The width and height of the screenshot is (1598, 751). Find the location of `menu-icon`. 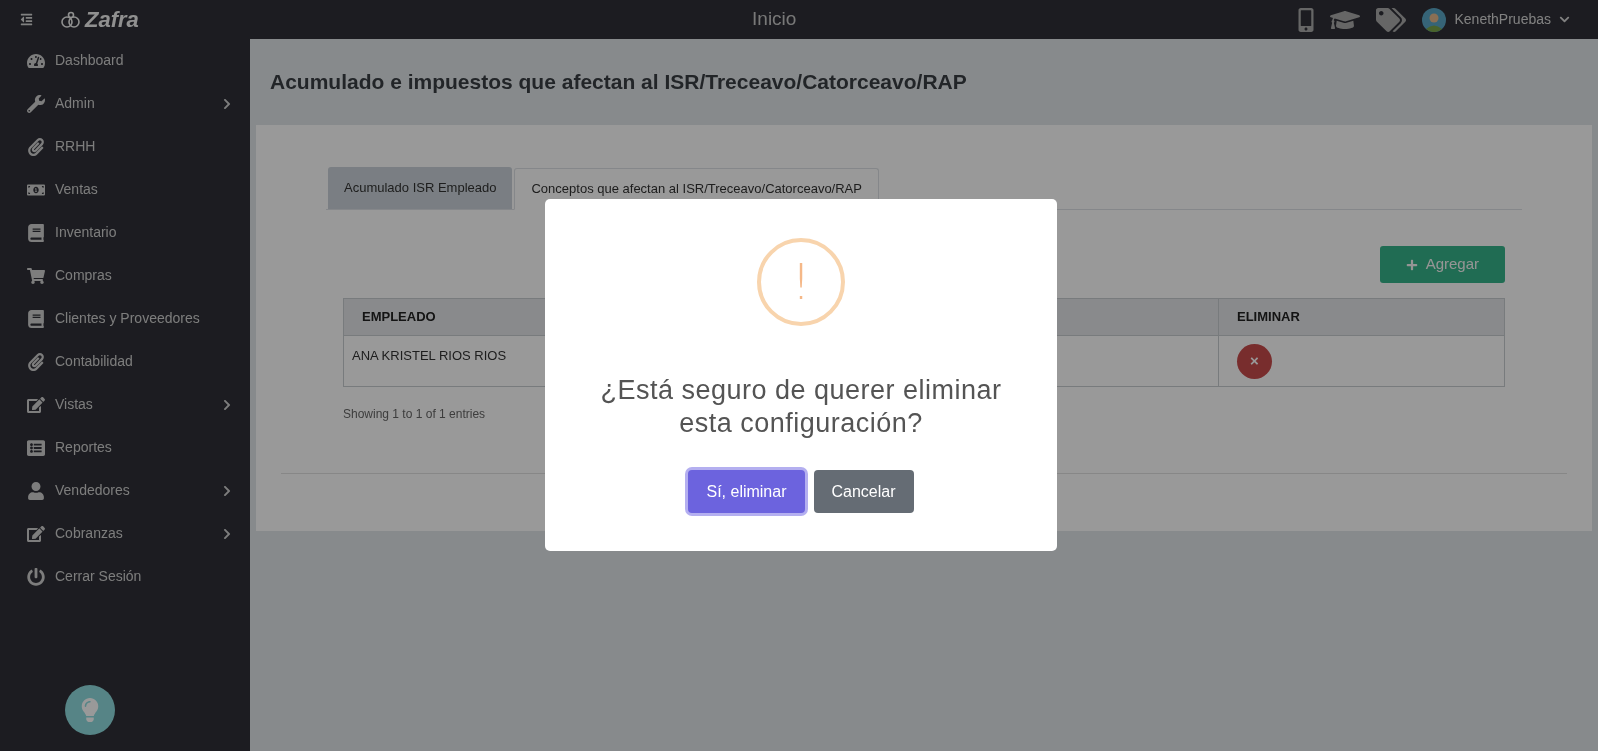

menu-icon is located at coordinates (26, 19).